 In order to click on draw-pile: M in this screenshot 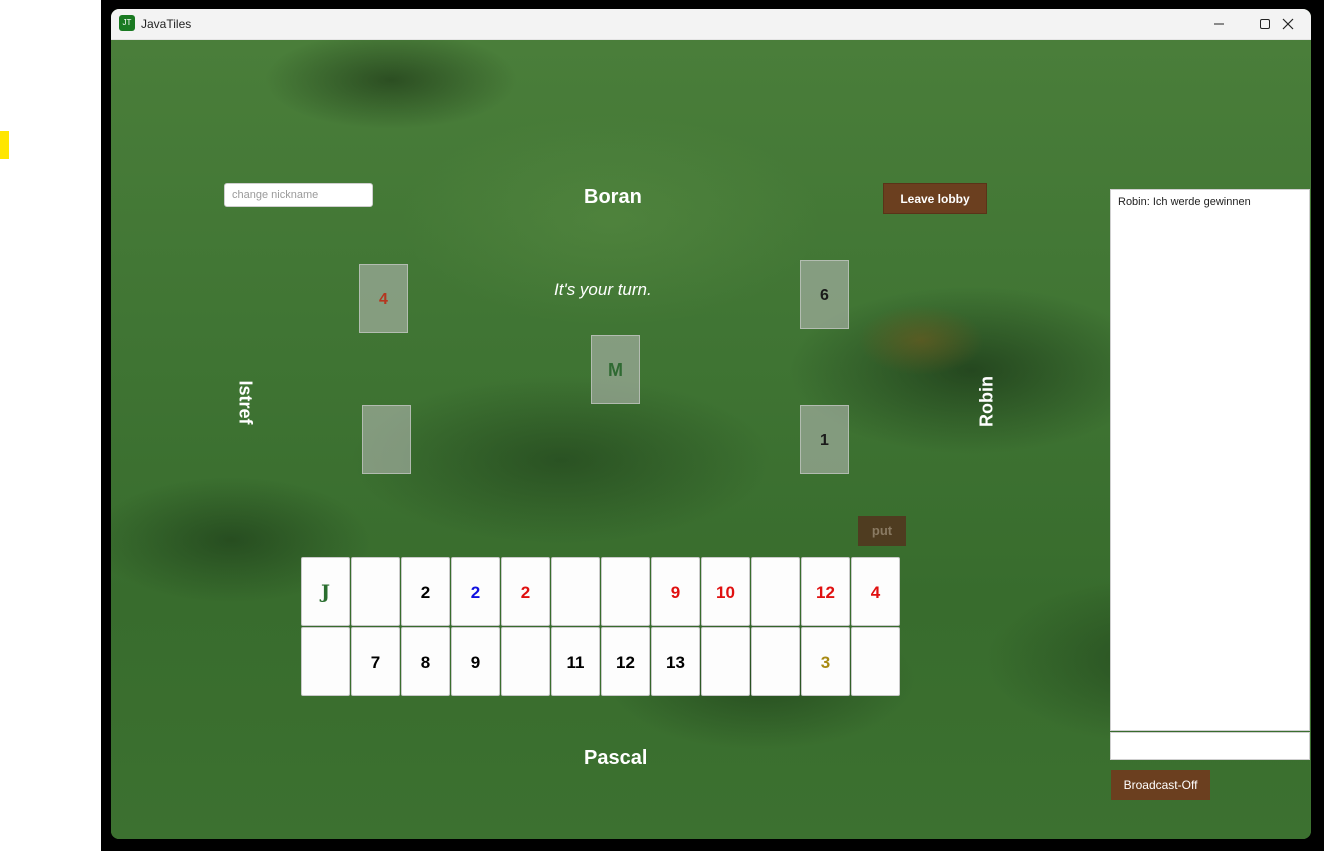, I will do `click(615, 369)`.